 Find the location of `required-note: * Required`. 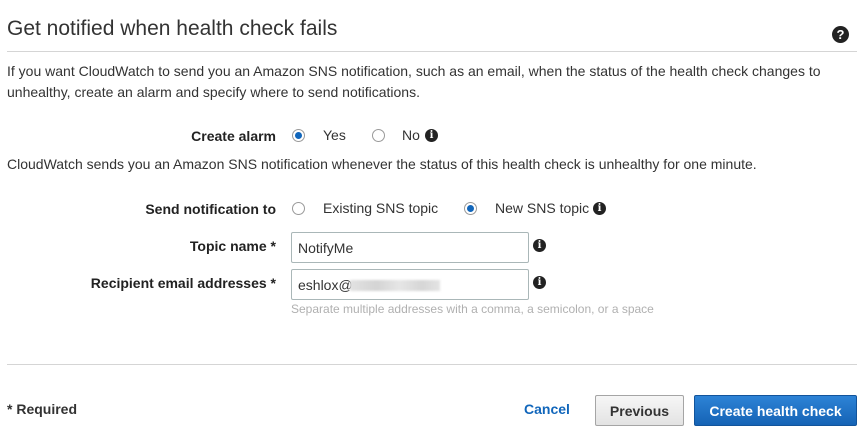

required-note: * Required is located at coordinates (42, 409).